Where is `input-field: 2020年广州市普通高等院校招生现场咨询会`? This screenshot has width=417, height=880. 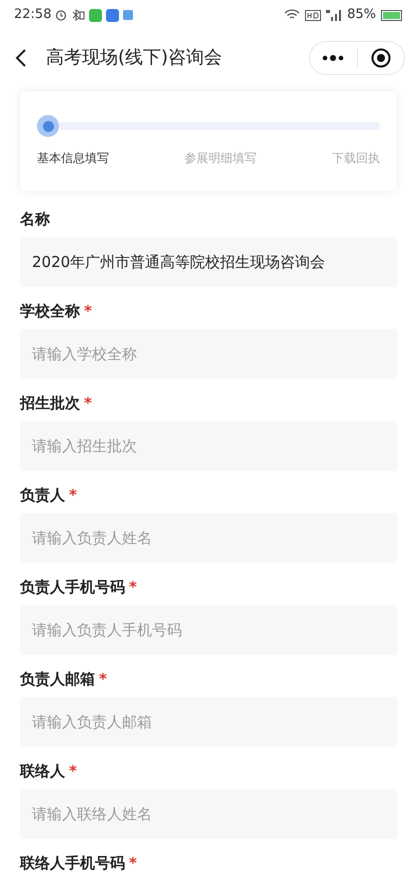 input-field: 2020年广州市普通高等院校招生现场咨询会 is located at coordinates (208, 262).